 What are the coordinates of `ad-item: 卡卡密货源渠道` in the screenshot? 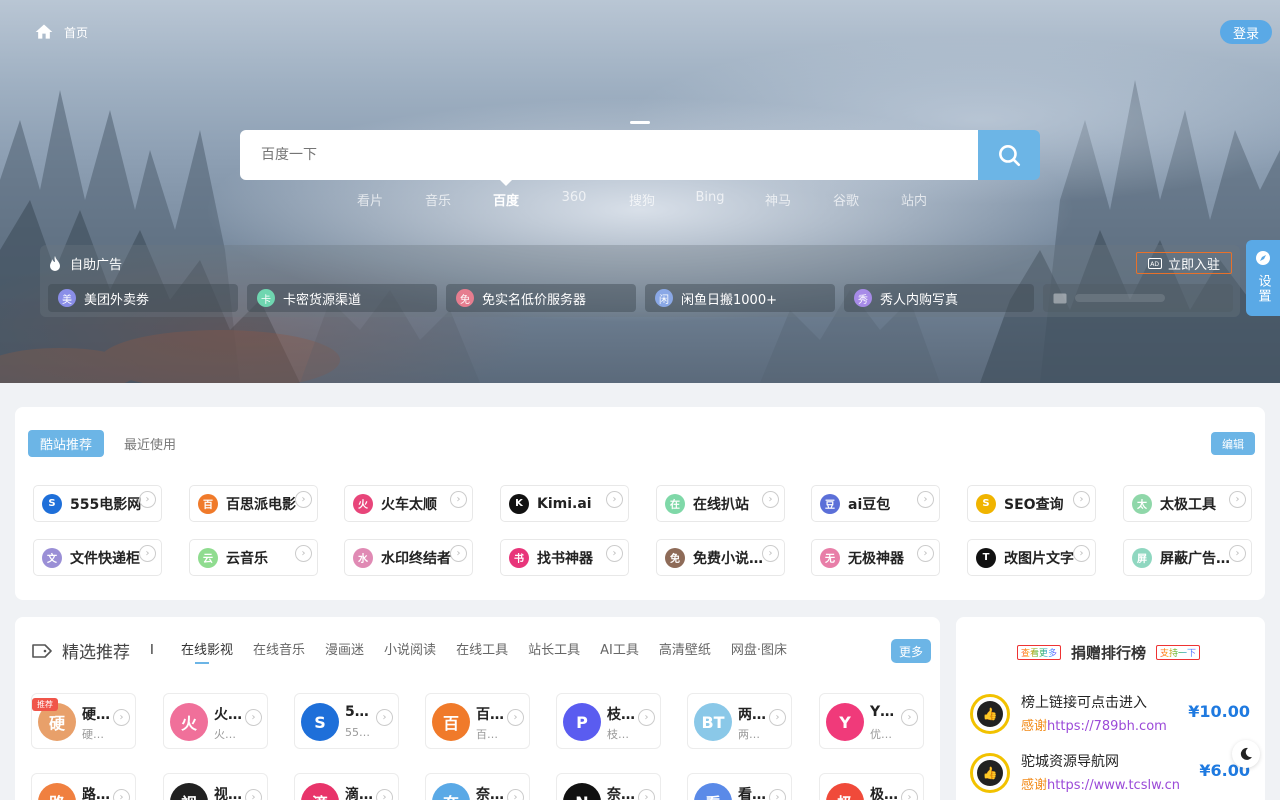 It's located at (342, 298).